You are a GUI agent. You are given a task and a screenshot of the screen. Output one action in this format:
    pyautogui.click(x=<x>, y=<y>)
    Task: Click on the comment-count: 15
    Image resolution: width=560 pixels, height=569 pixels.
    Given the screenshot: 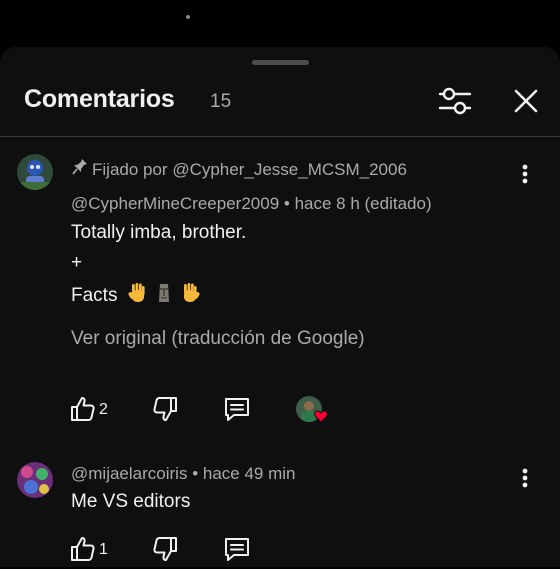 What is the action you would take?
    pyautogui.click(x=221, y=101)
    